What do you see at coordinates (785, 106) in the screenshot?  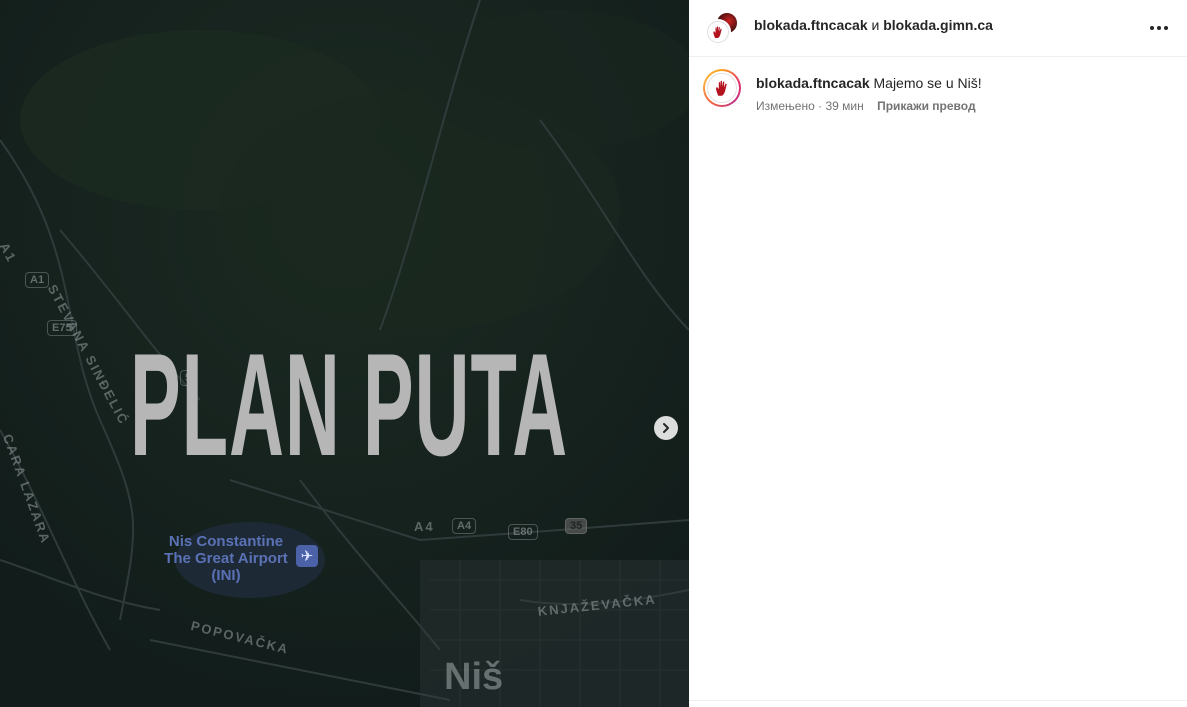 I see `edited-label: Измењено` at bounding box center [785, 106].